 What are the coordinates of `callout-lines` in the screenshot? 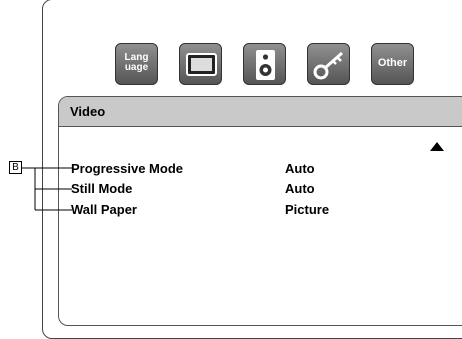 It's located at (47, 189).